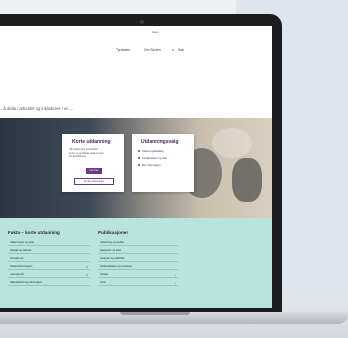 The height and width of the screenshot is (338, 348). I want to click on facts-title: Fakta – korte utdanning, so click(34, 232).